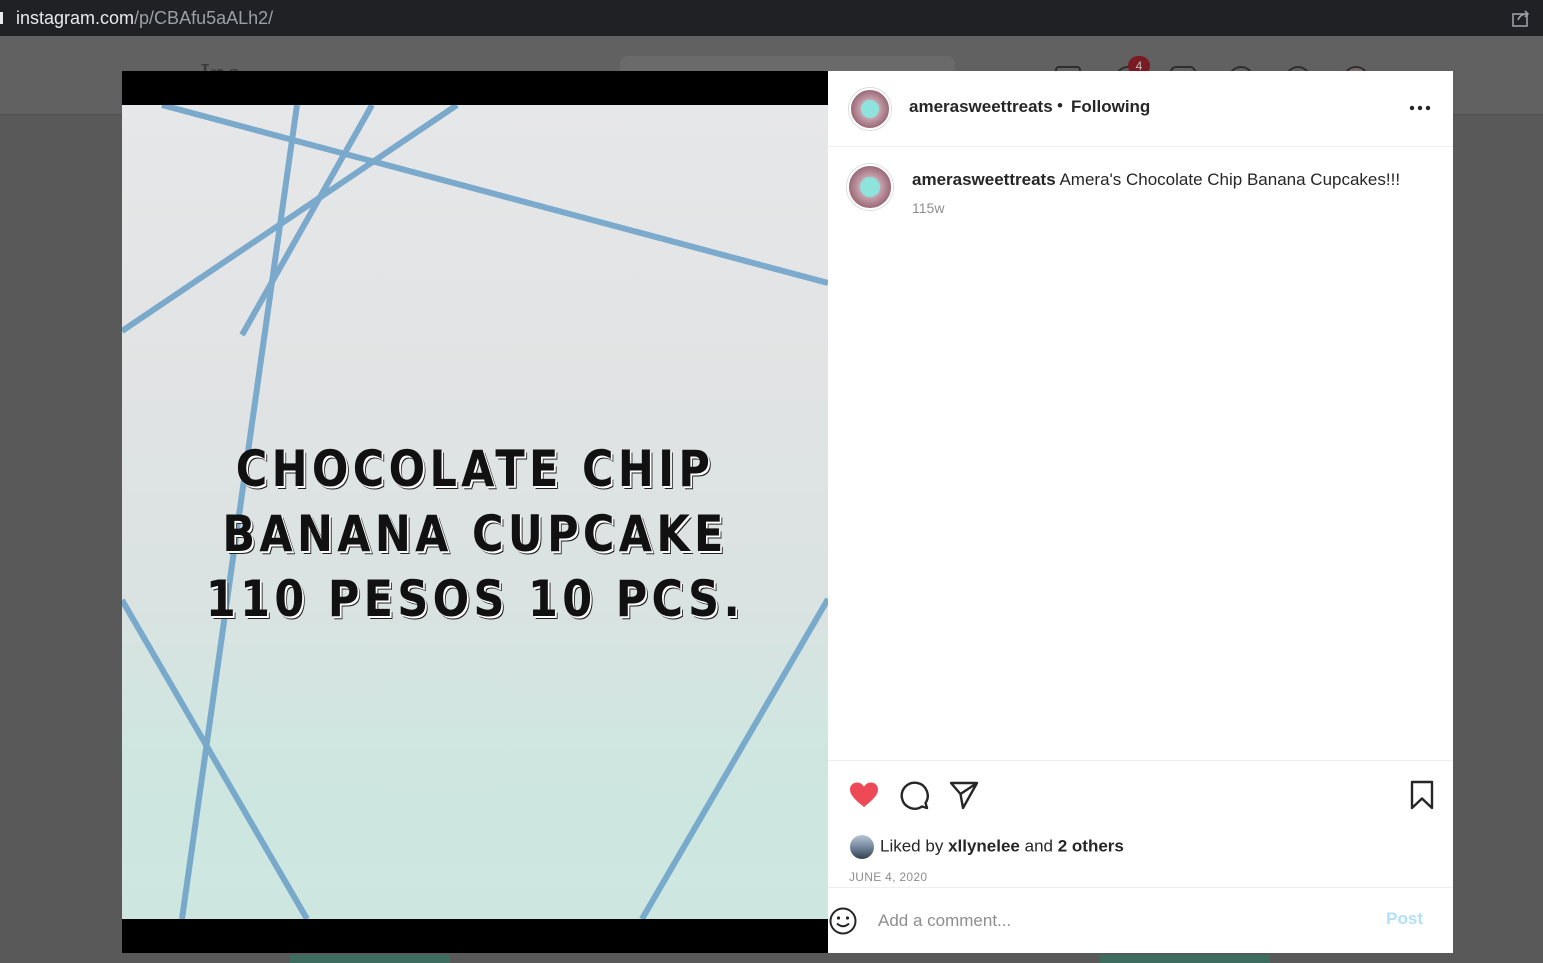 Image resolution: width=1543 pixels, height=963 pixels. I want to click on following-button: Following, so click(1110, 107).